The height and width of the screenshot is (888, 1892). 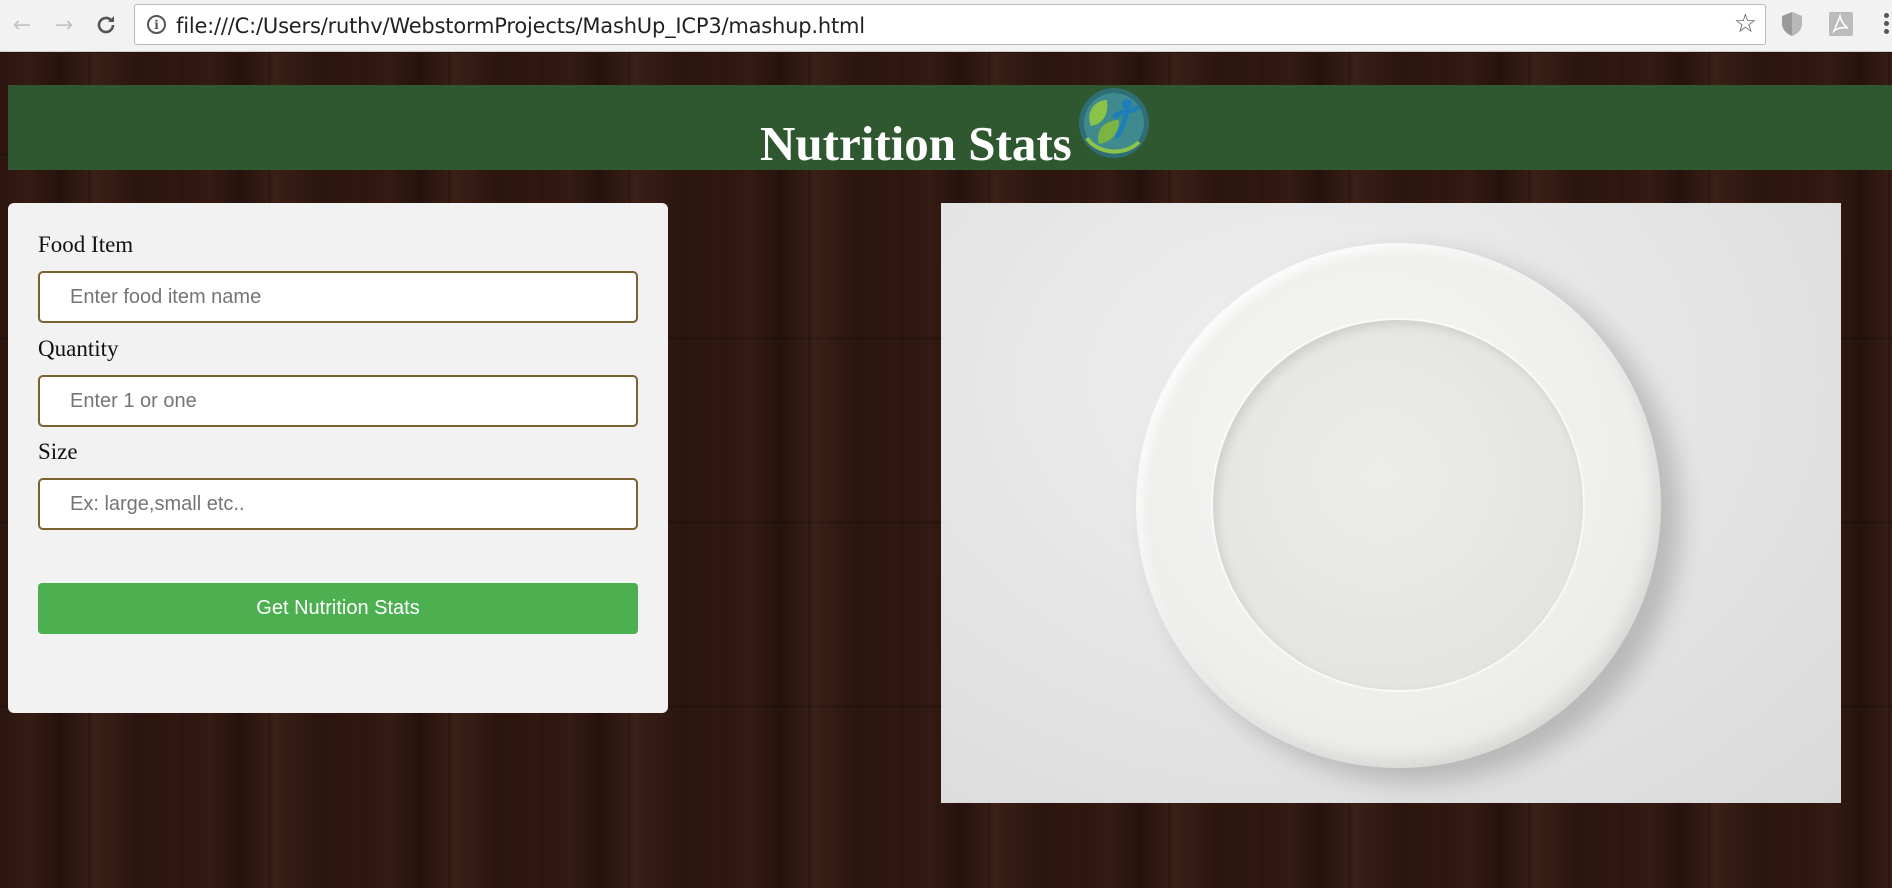 I want to click on star-icon: ☆, so click(x=1745, y=24).